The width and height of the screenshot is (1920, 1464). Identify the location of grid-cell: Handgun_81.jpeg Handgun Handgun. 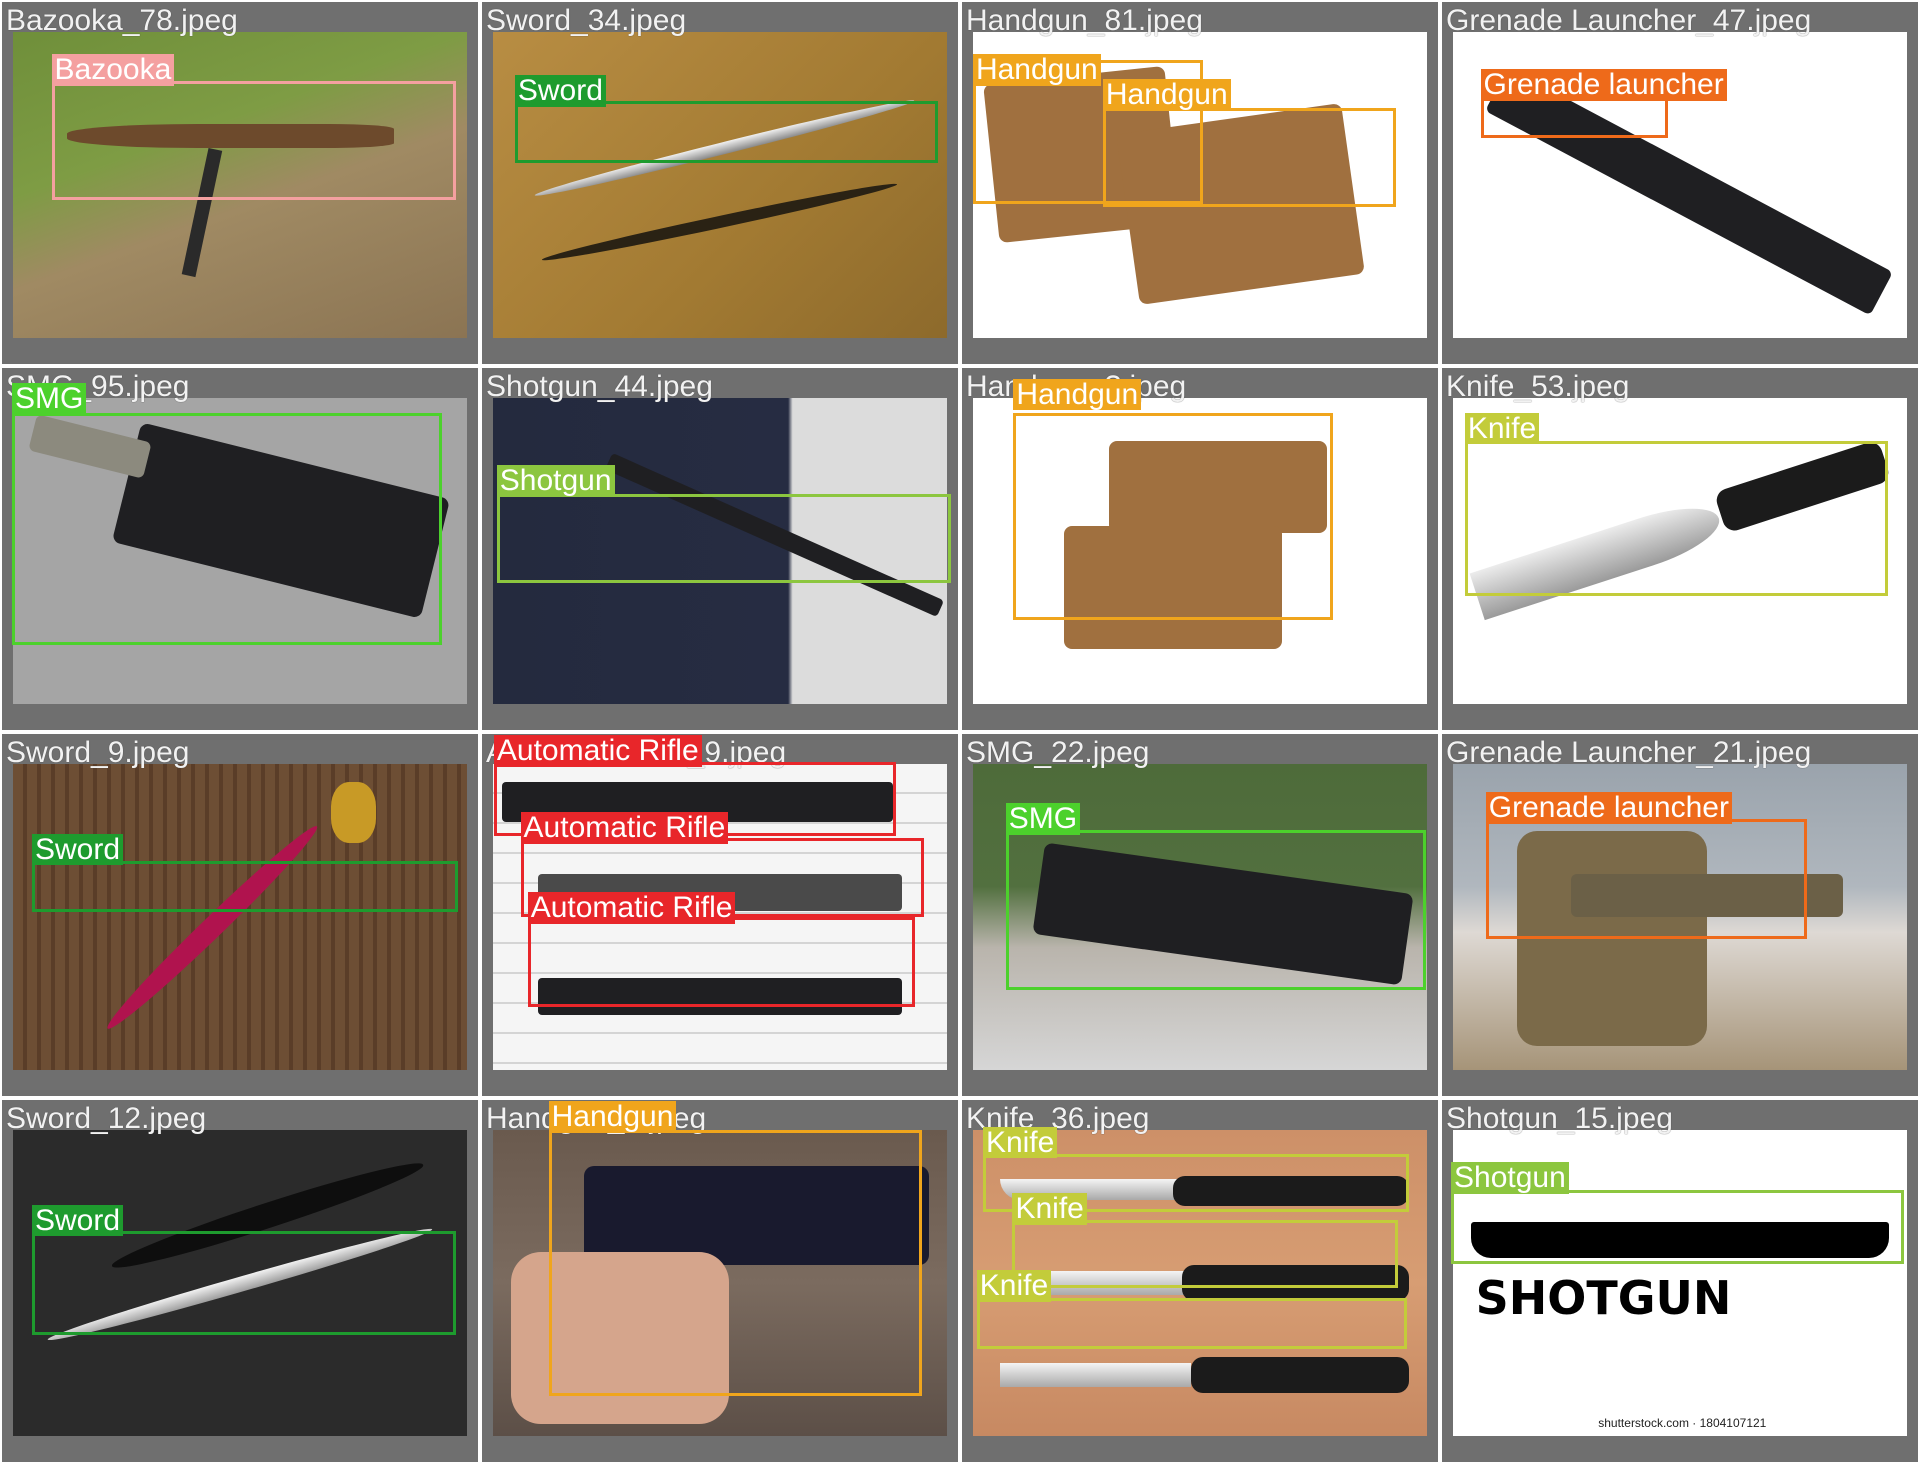
(1200, 183).